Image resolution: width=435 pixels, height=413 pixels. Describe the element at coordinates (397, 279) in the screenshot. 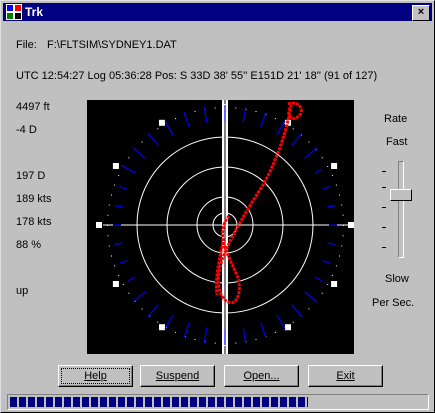

I see `rate-slow-label: Slow` at that location.